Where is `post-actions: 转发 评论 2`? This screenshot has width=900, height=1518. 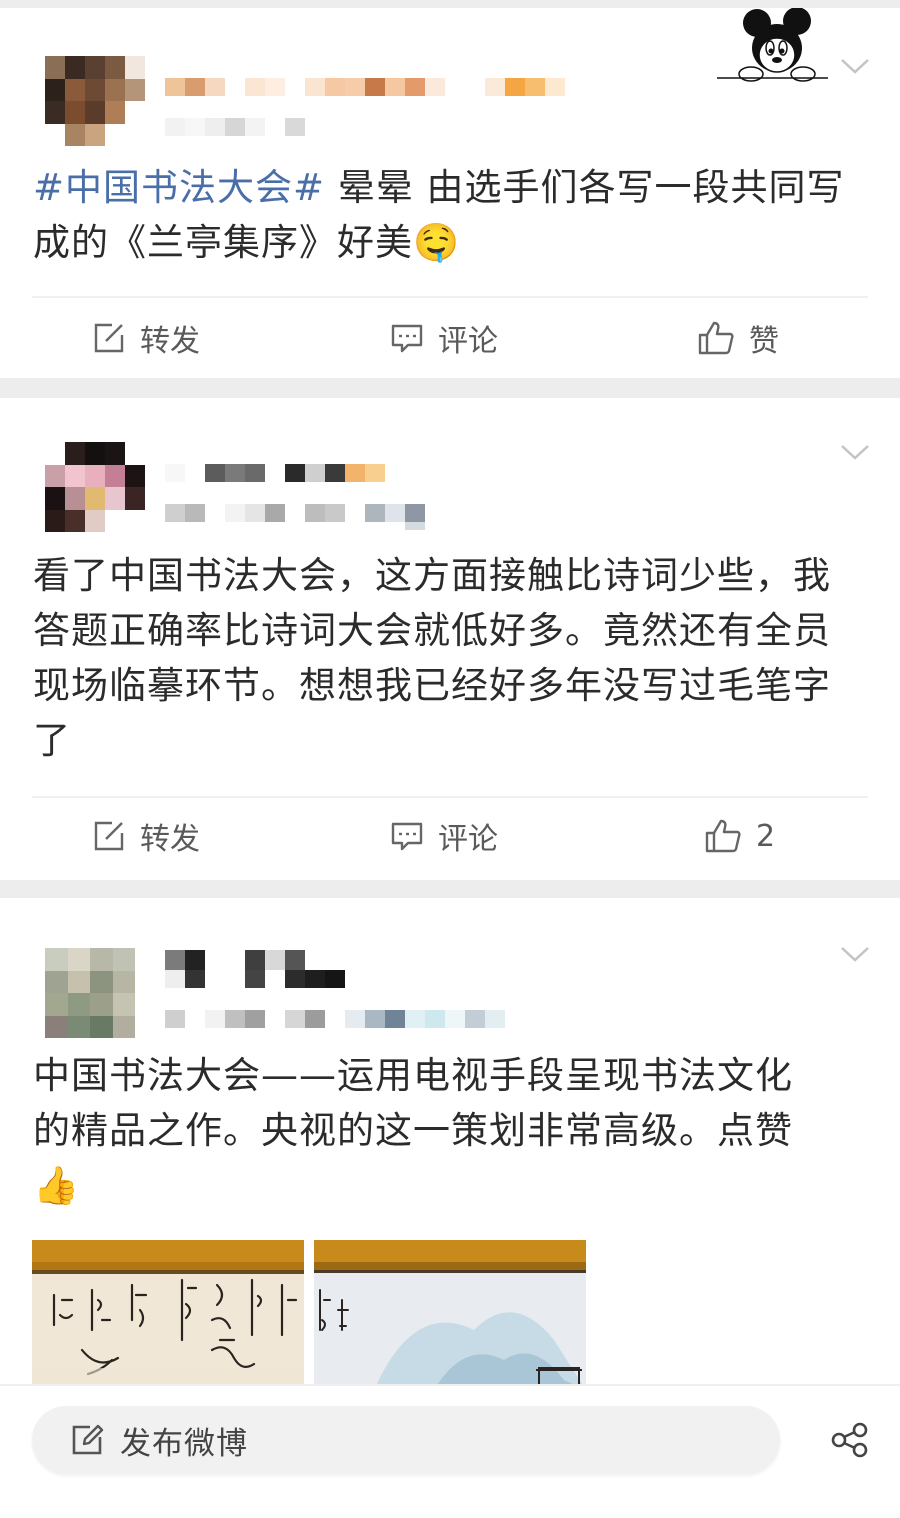
post-actions: 转发 评论 2 is located at coordinates (450, 836).